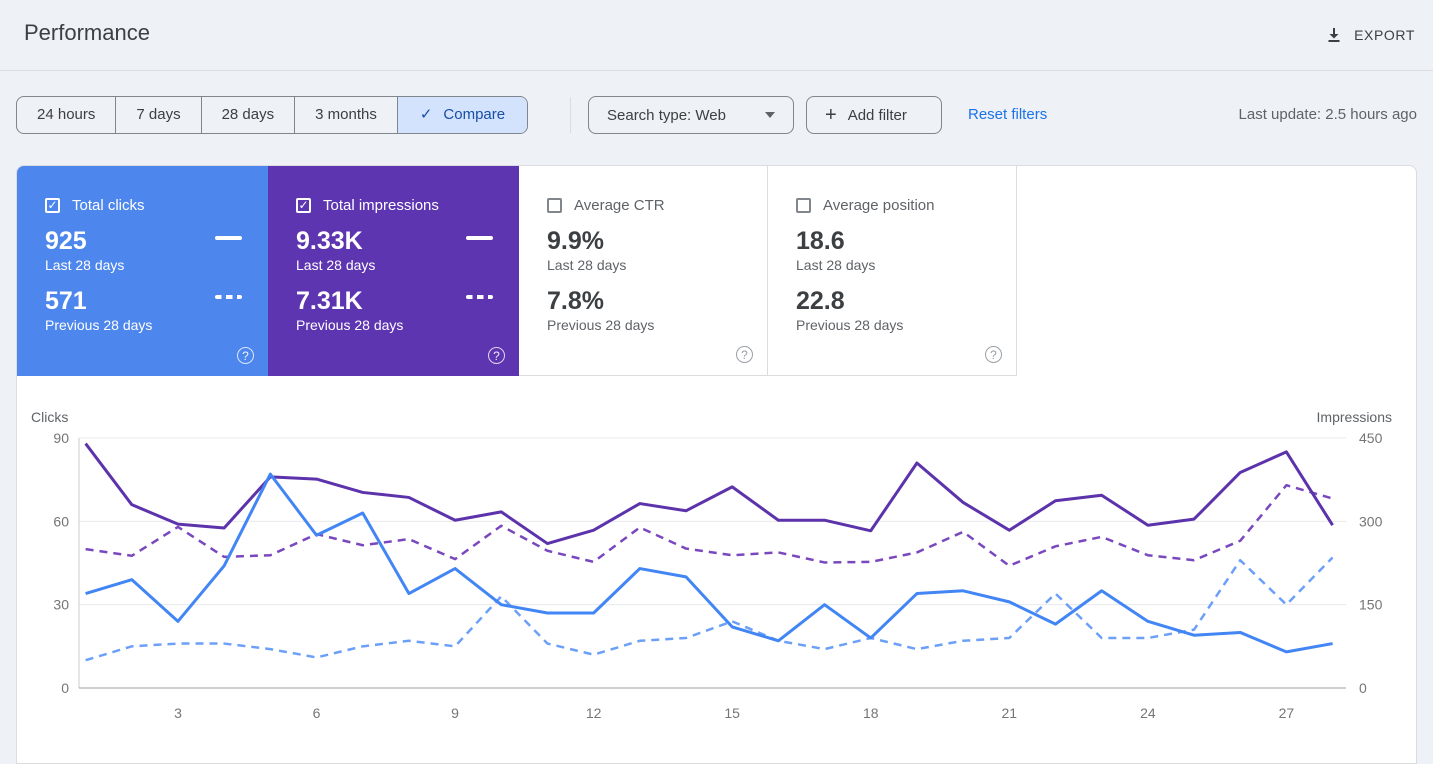  What do you see at coordinates (66, 301) in the screenshot?
I see `tile-previous-value: 571` at bounding box center [66, 301].